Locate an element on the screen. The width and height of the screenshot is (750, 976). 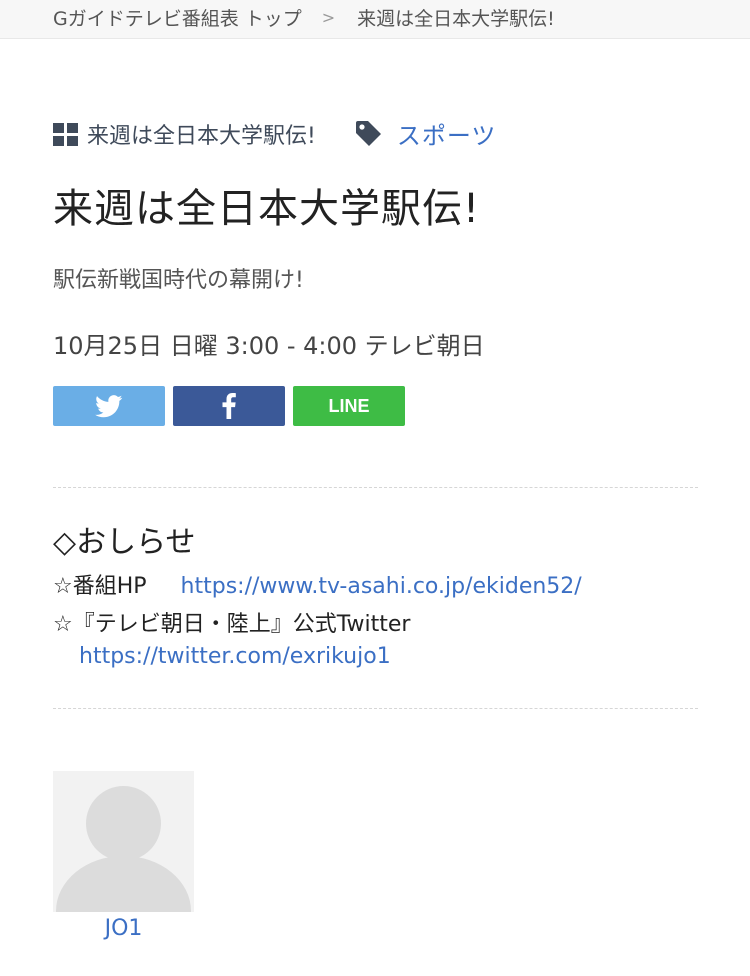
notice-heading: ◇おしらせ is located at coordinates (124, 542).